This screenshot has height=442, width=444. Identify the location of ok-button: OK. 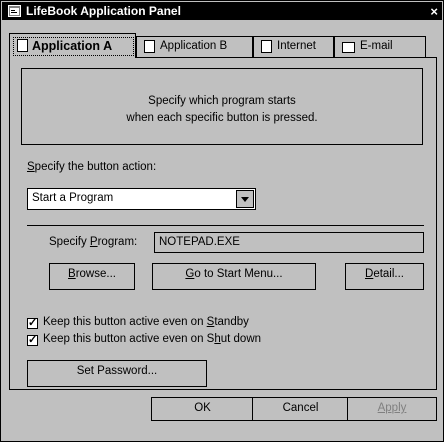
(202, 409).